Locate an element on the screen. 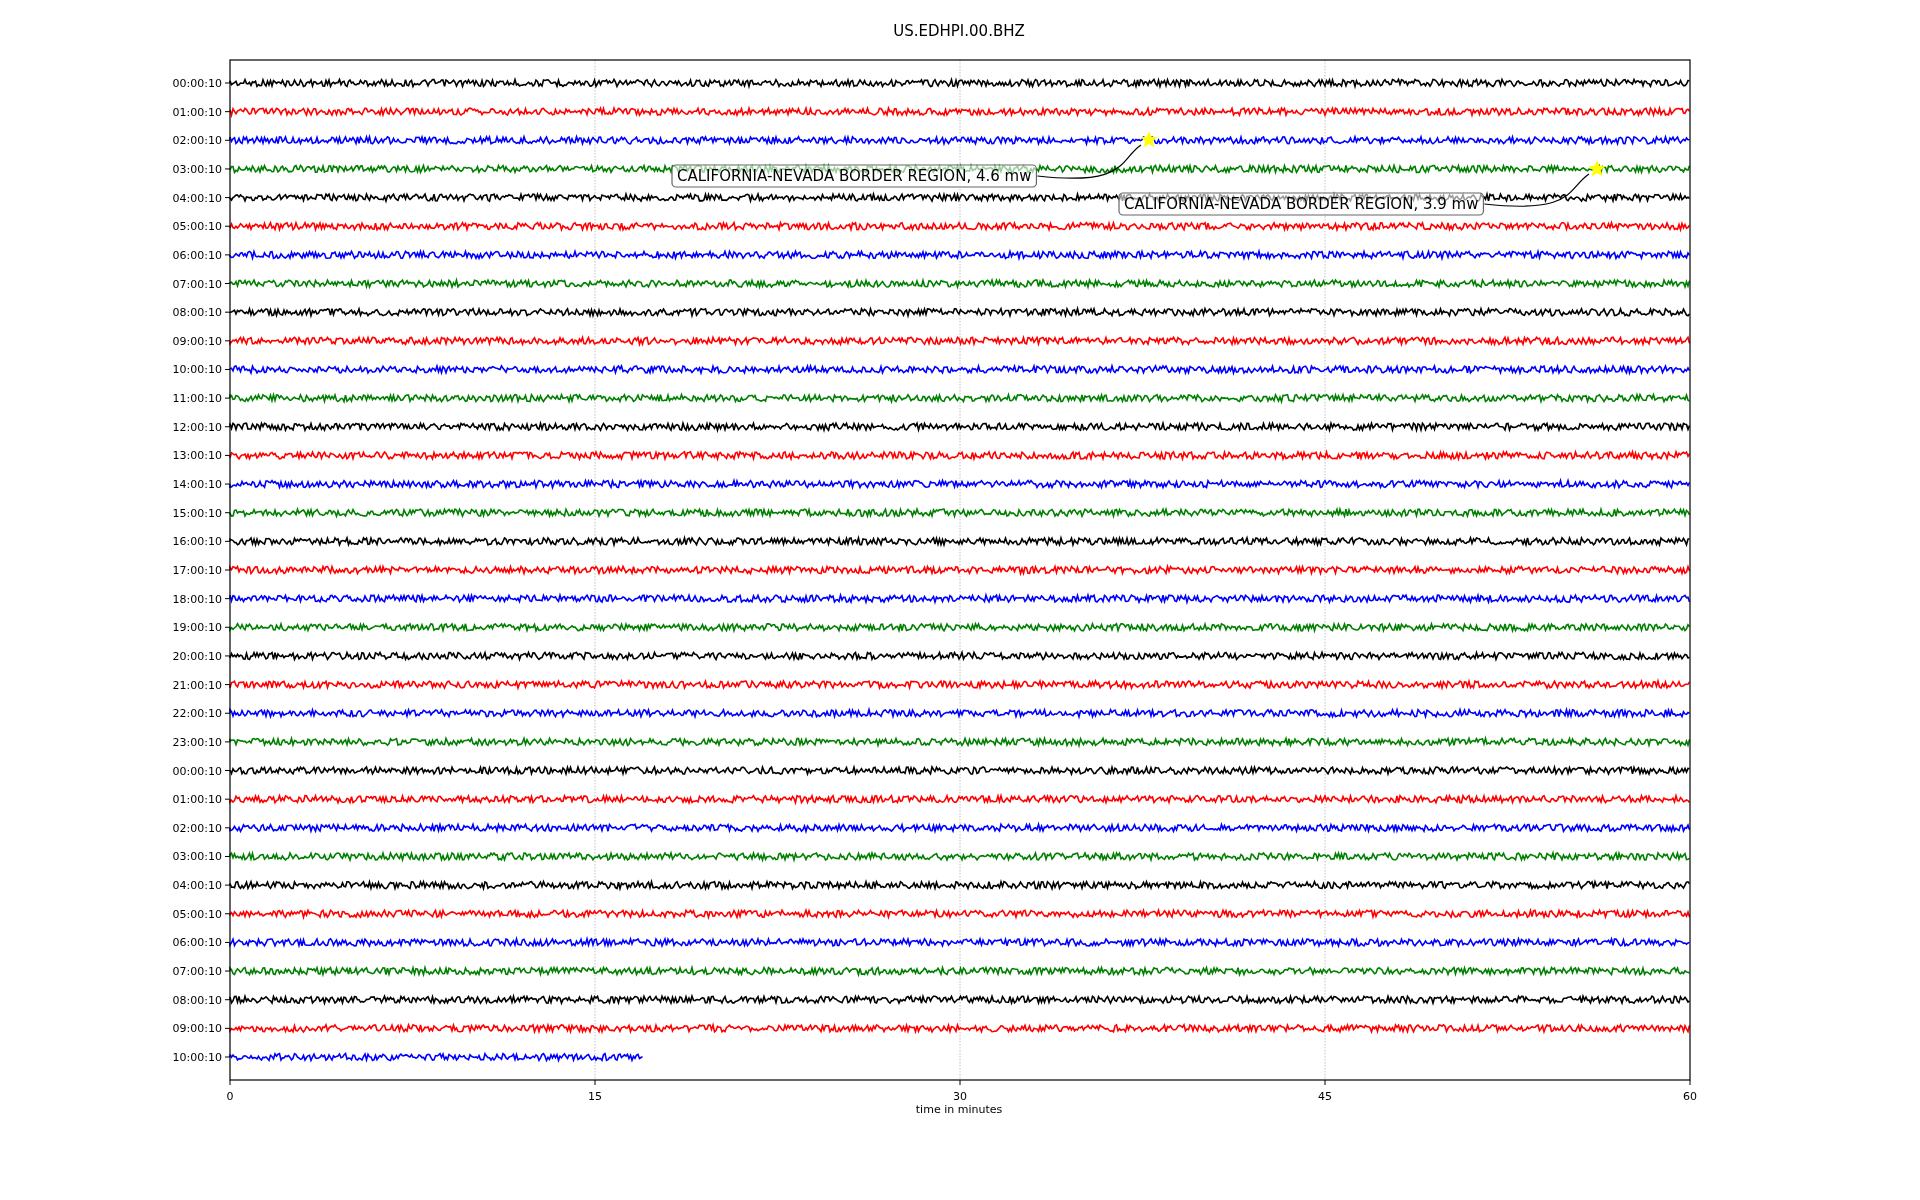 This screenshot has width=1920, height=1200. tick-label: 0 is located at coordinates (230, 1096).